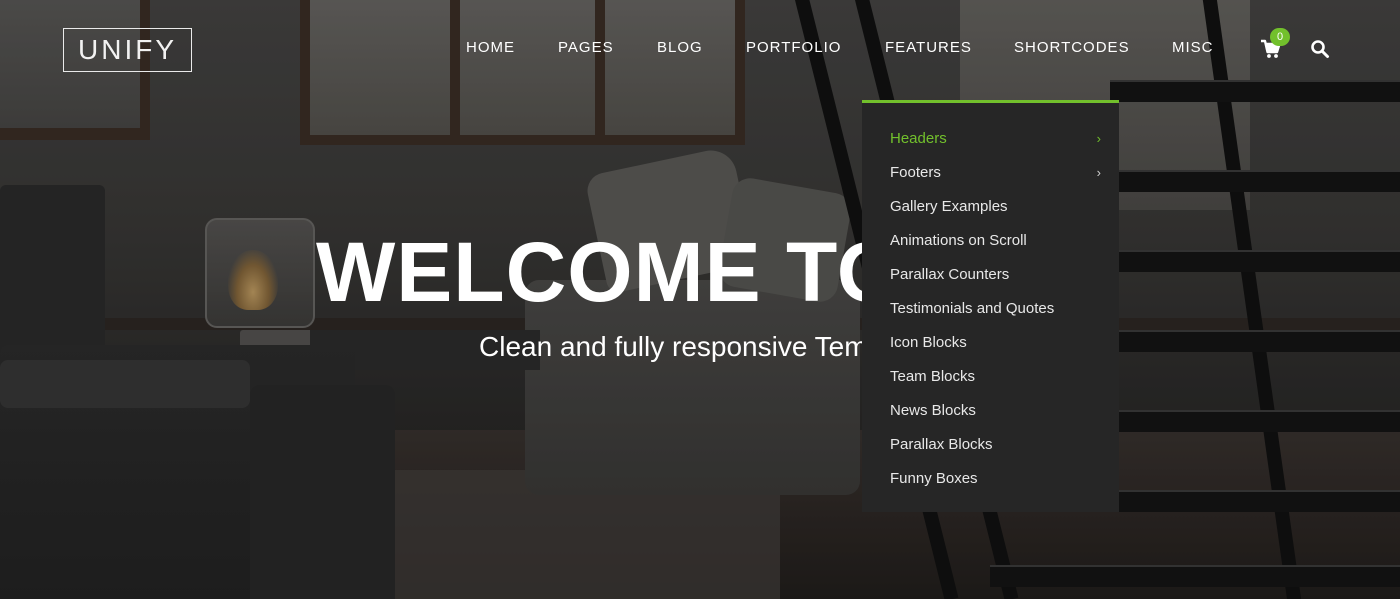 The height and width of the screenshot is (599, 1400). Describe the element at coordinates (997, 411) in the screenshot. I see `dropdown-item-news-blocks: News Blocks` at that location.